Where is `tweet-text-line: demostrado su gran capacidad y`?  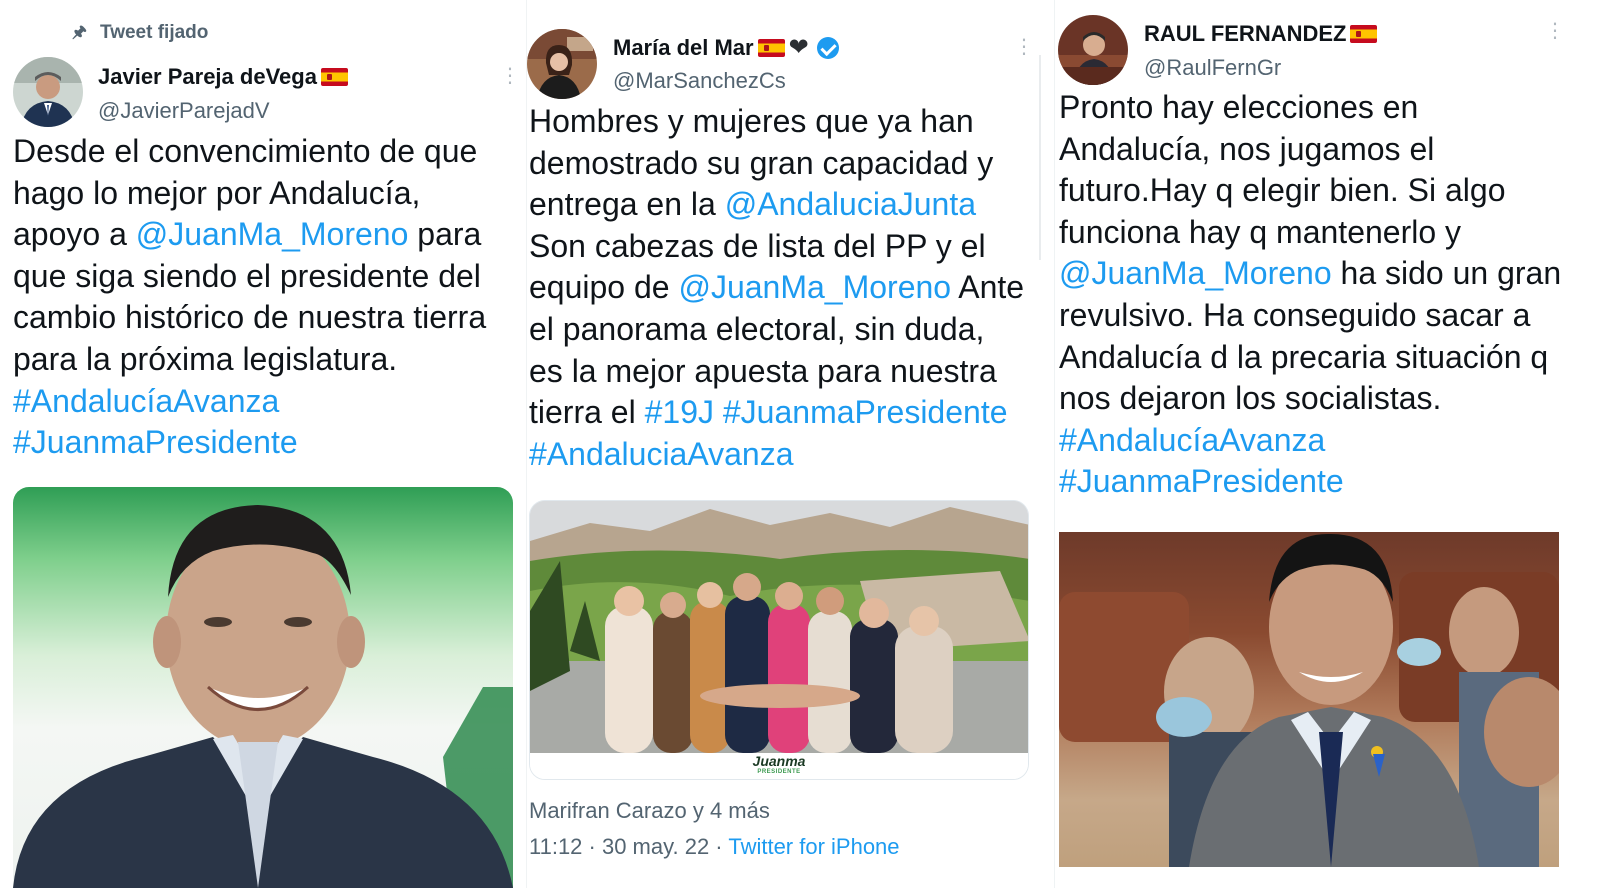 tweet-text-line: demostrado su gran capacidad y is located at coordinates (776, 164).